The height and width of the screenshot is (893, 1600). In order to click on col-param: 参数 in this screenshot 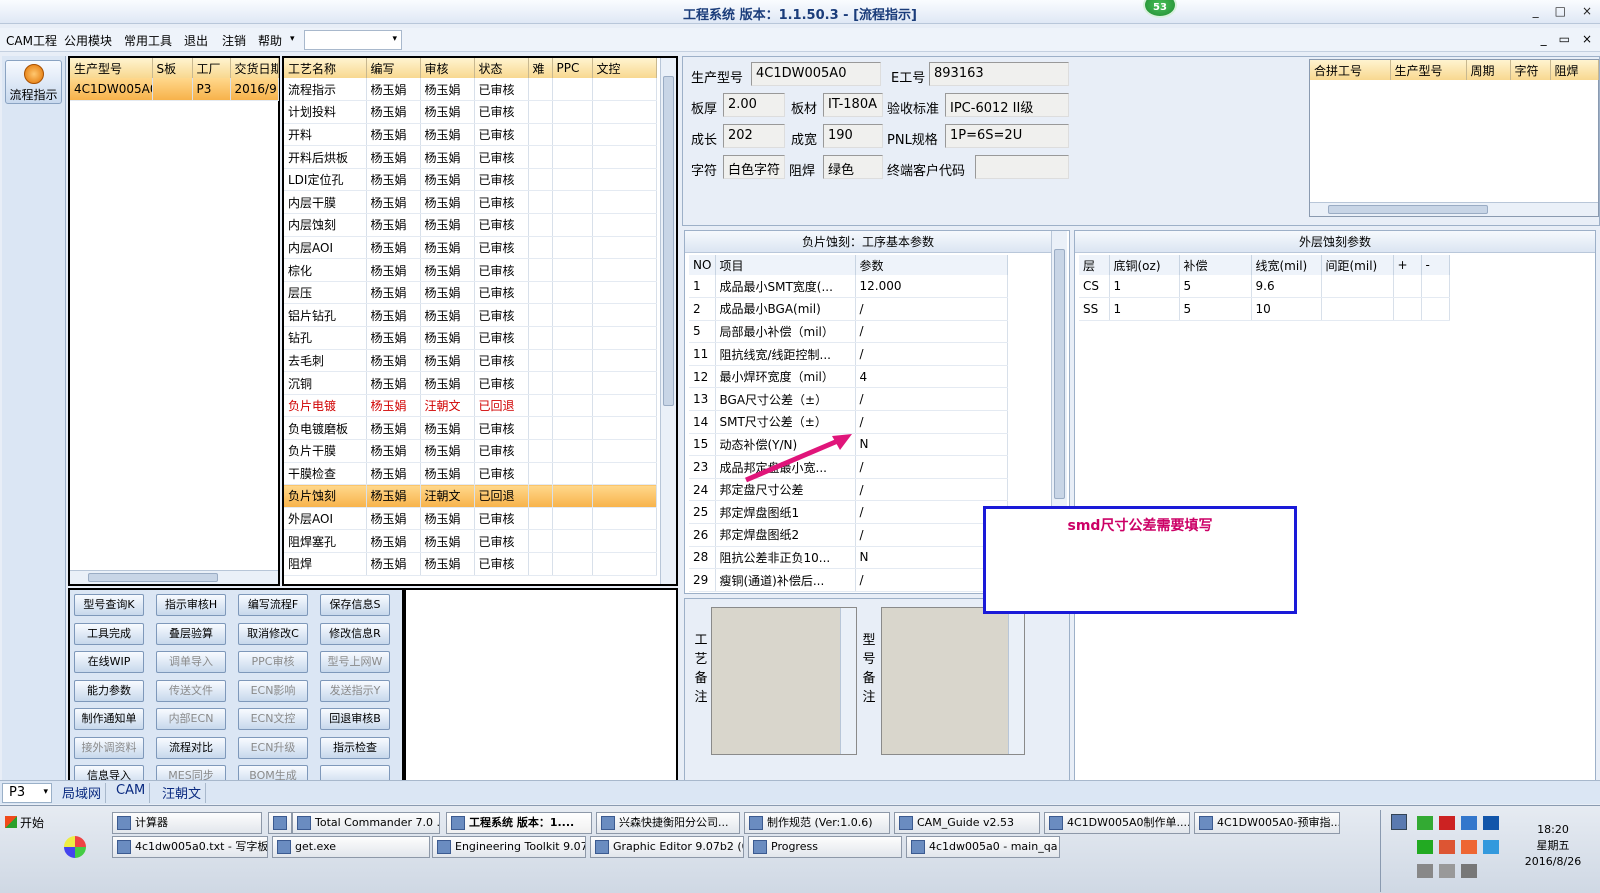, I will do `click(931, 265)`.